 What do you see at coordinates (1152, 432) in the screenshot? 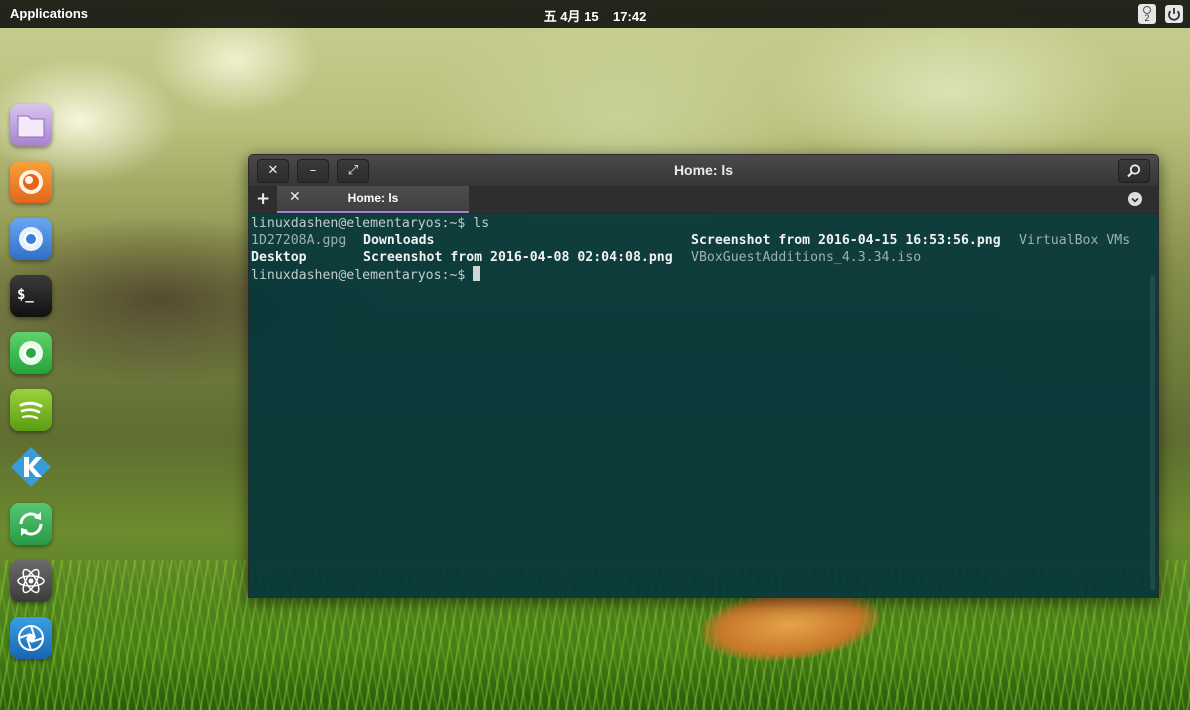
I see `scrollbar` at bounding box center [1152, 432].